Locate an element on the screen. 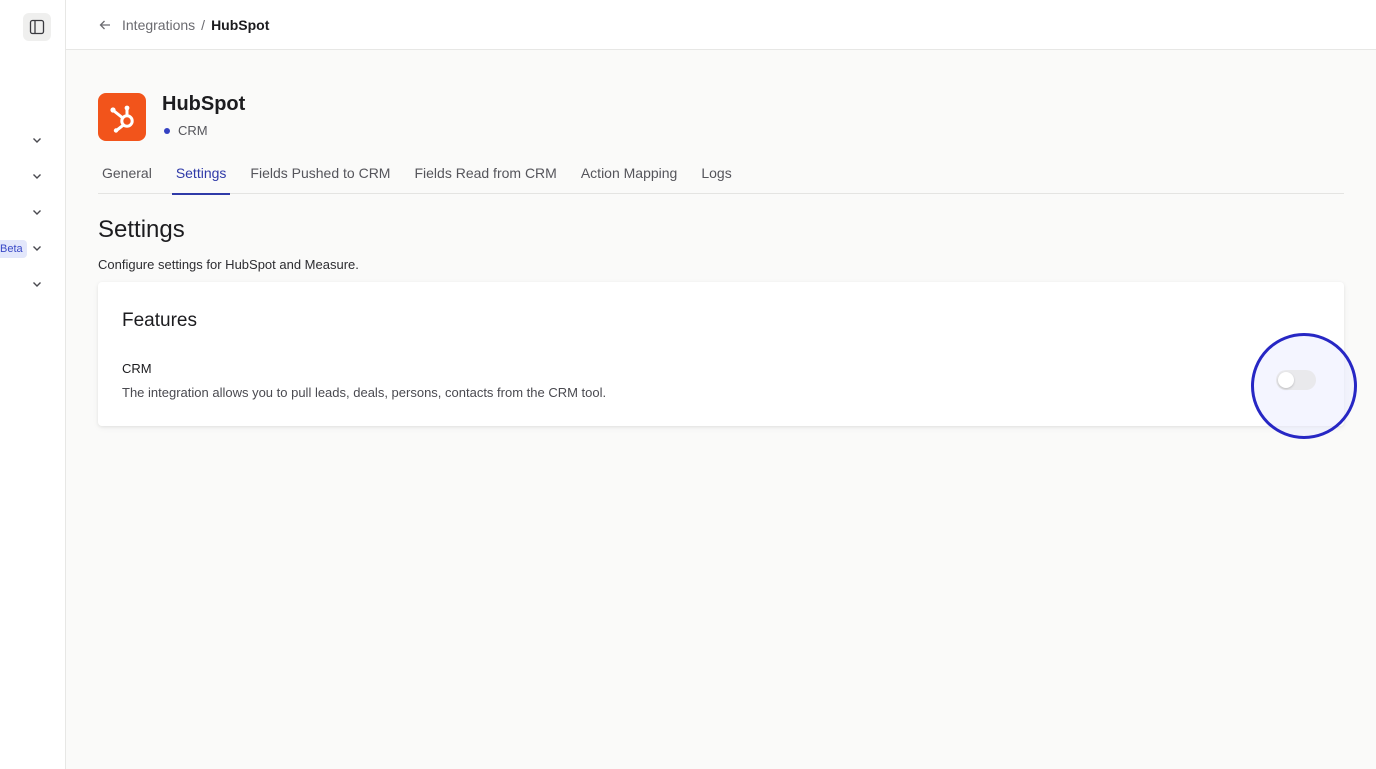  breadcrumb-current: HubSpot is located at coordinates (240, 24).